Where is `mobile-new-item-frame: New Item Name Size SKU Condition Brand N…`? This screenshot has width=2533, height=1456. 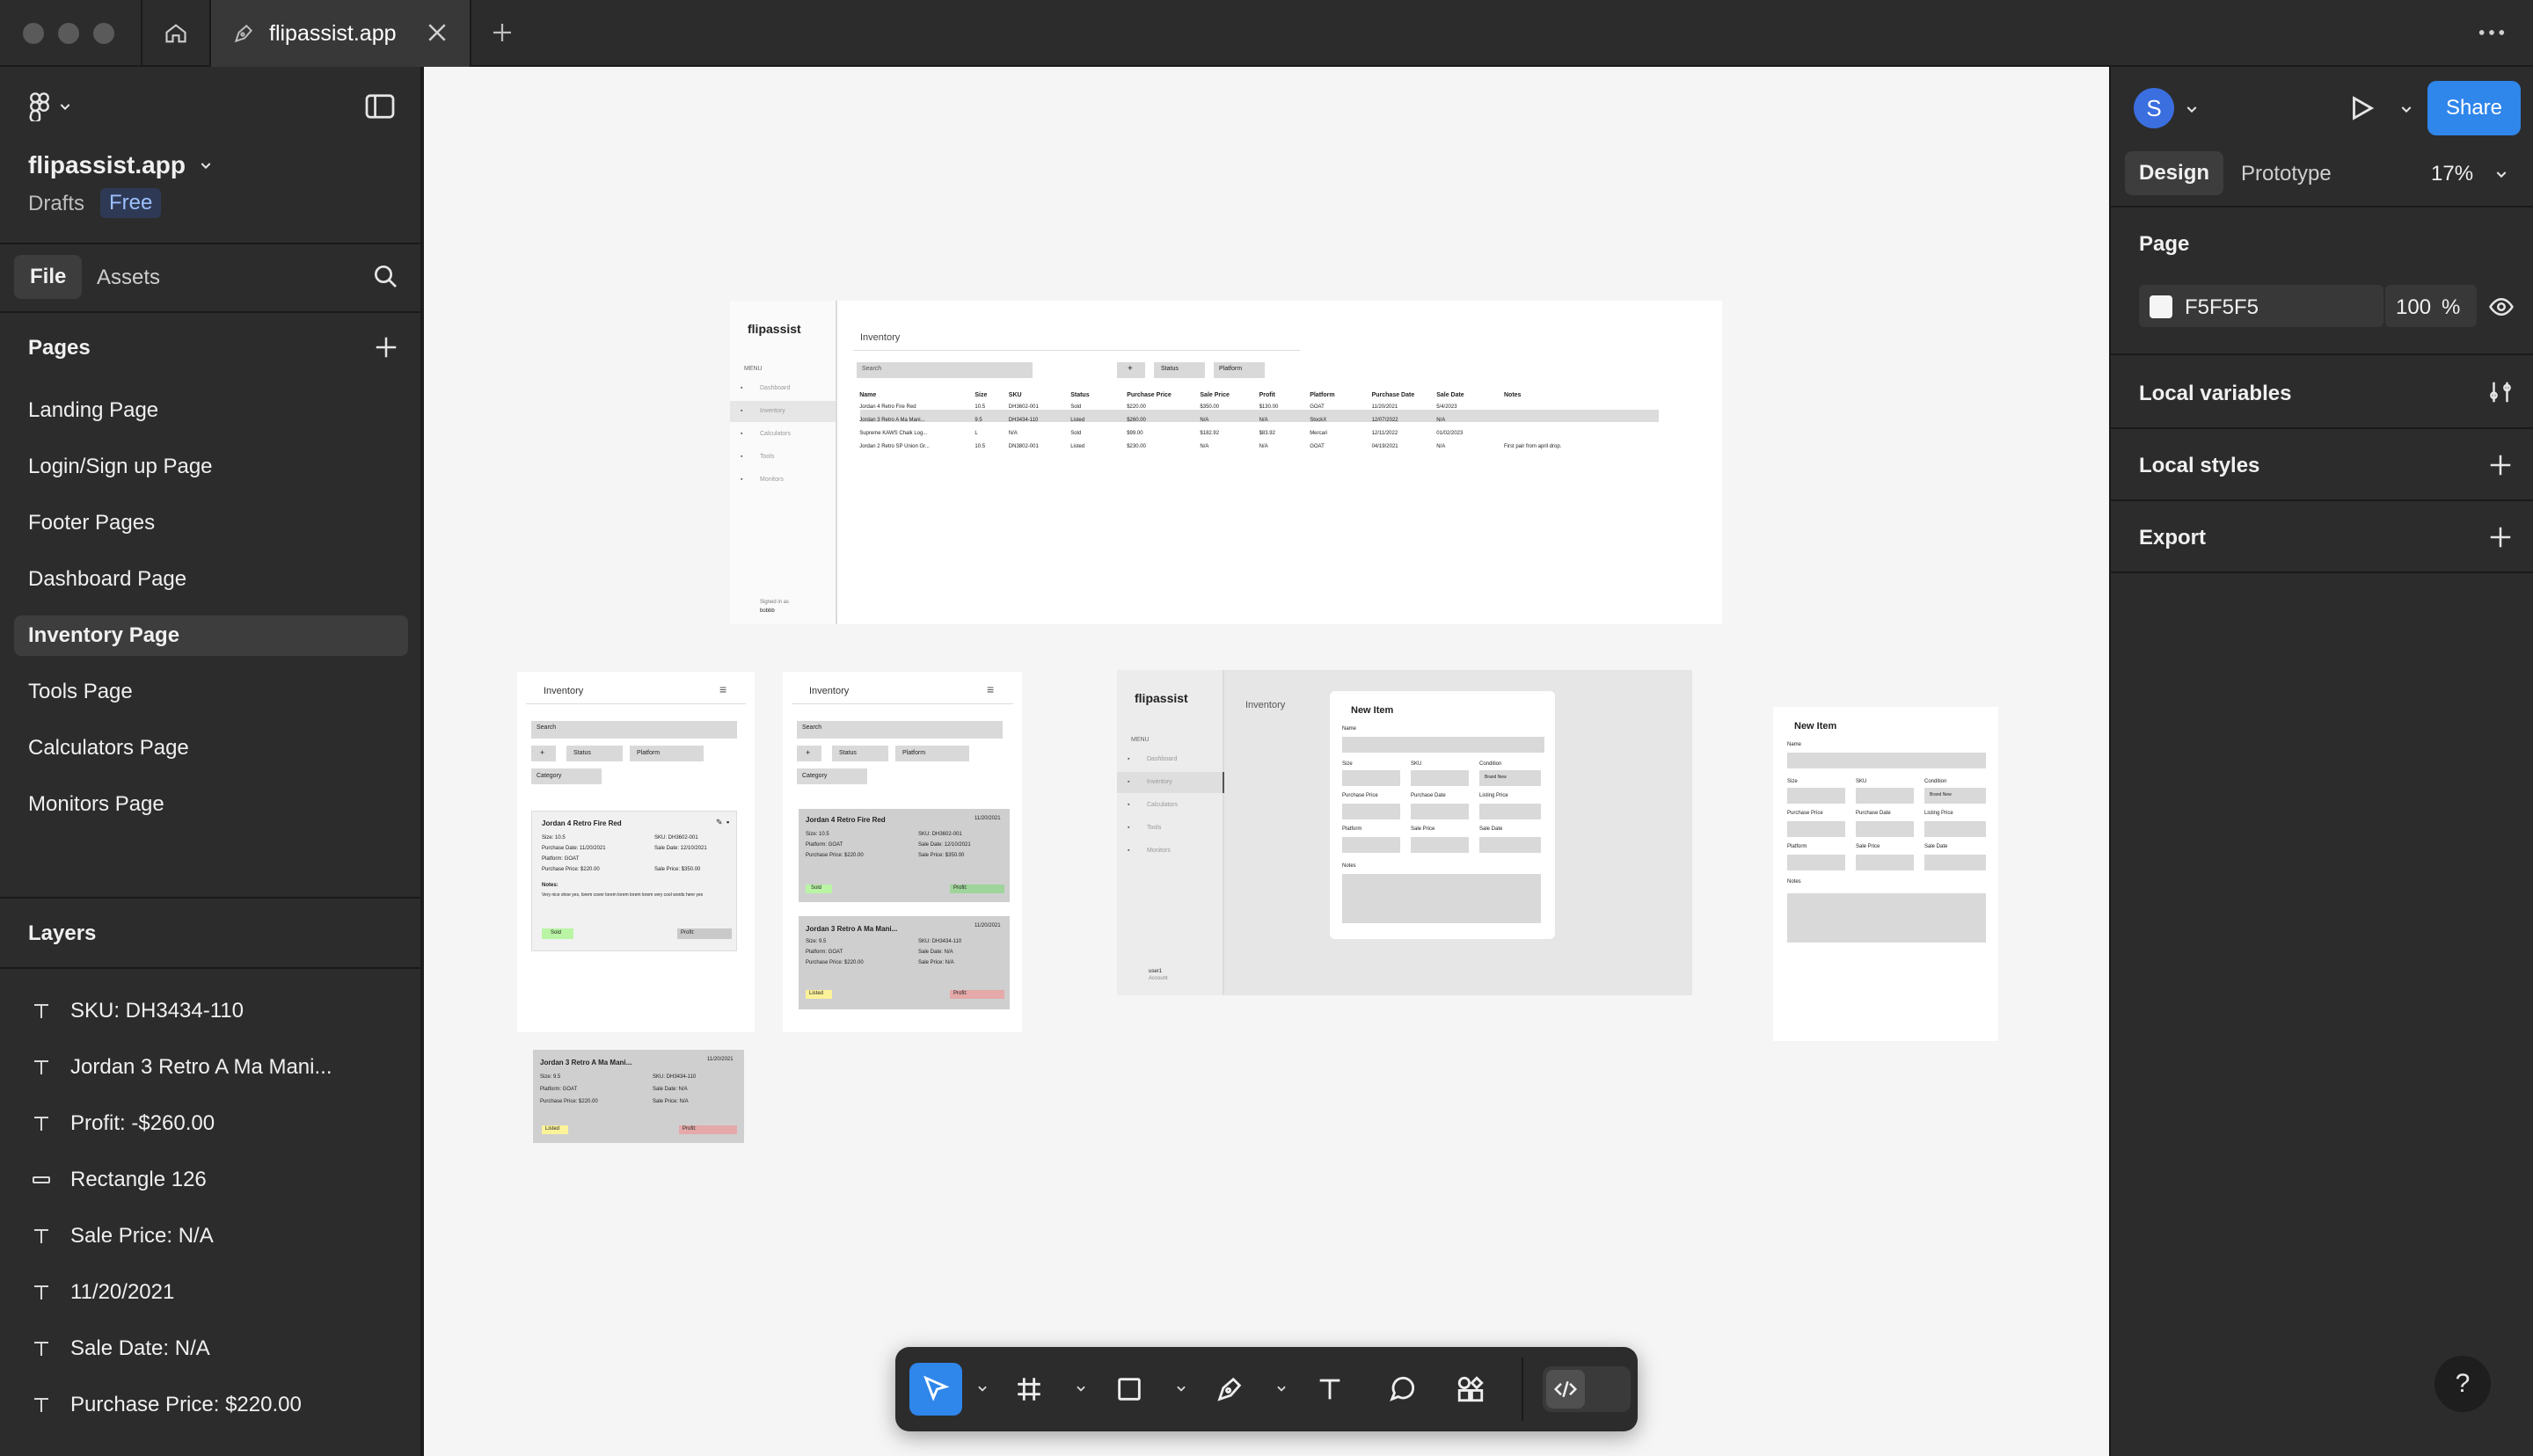
mobile-new-item-frame: New Item Name Size SKU Condition Brand N… is located at coordinates (1885, 874).